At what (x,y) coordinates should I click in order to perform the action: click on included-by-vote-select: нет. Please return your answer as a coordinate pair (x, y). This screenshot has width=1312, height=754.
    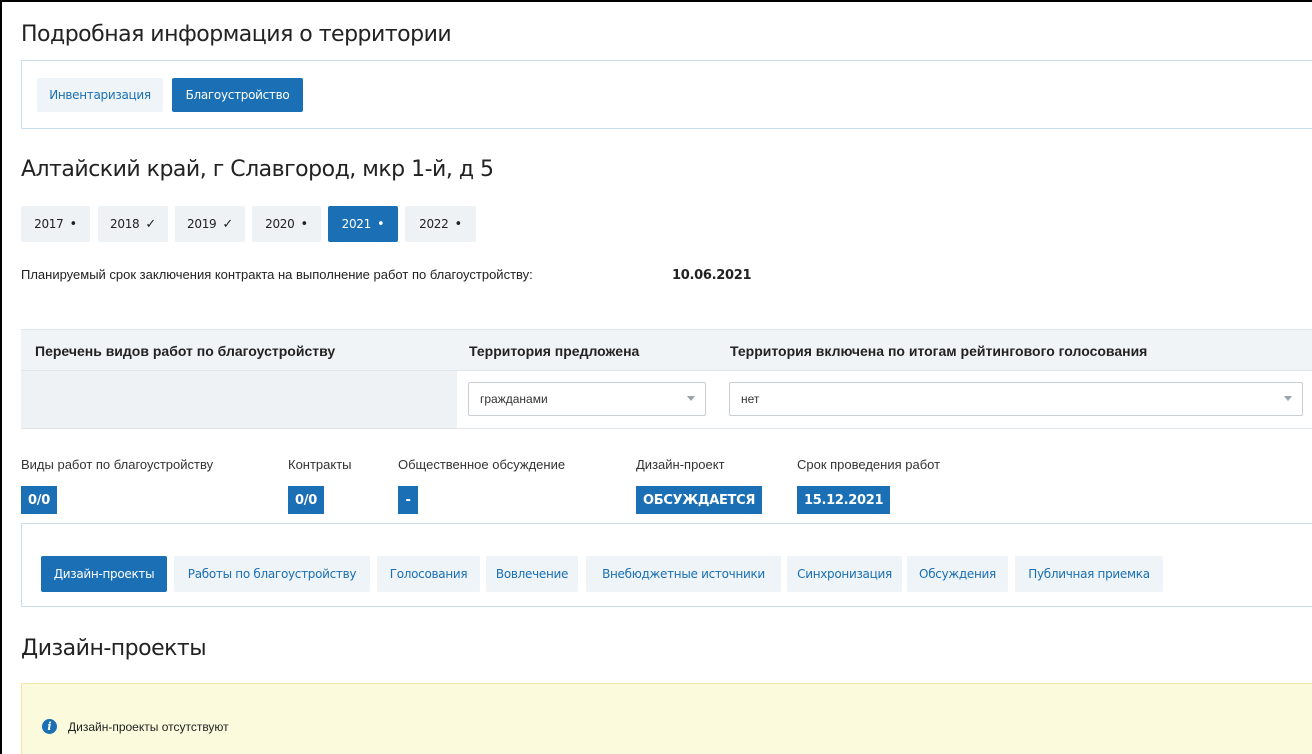
    Looking at the image, I should click on (1016, 399).